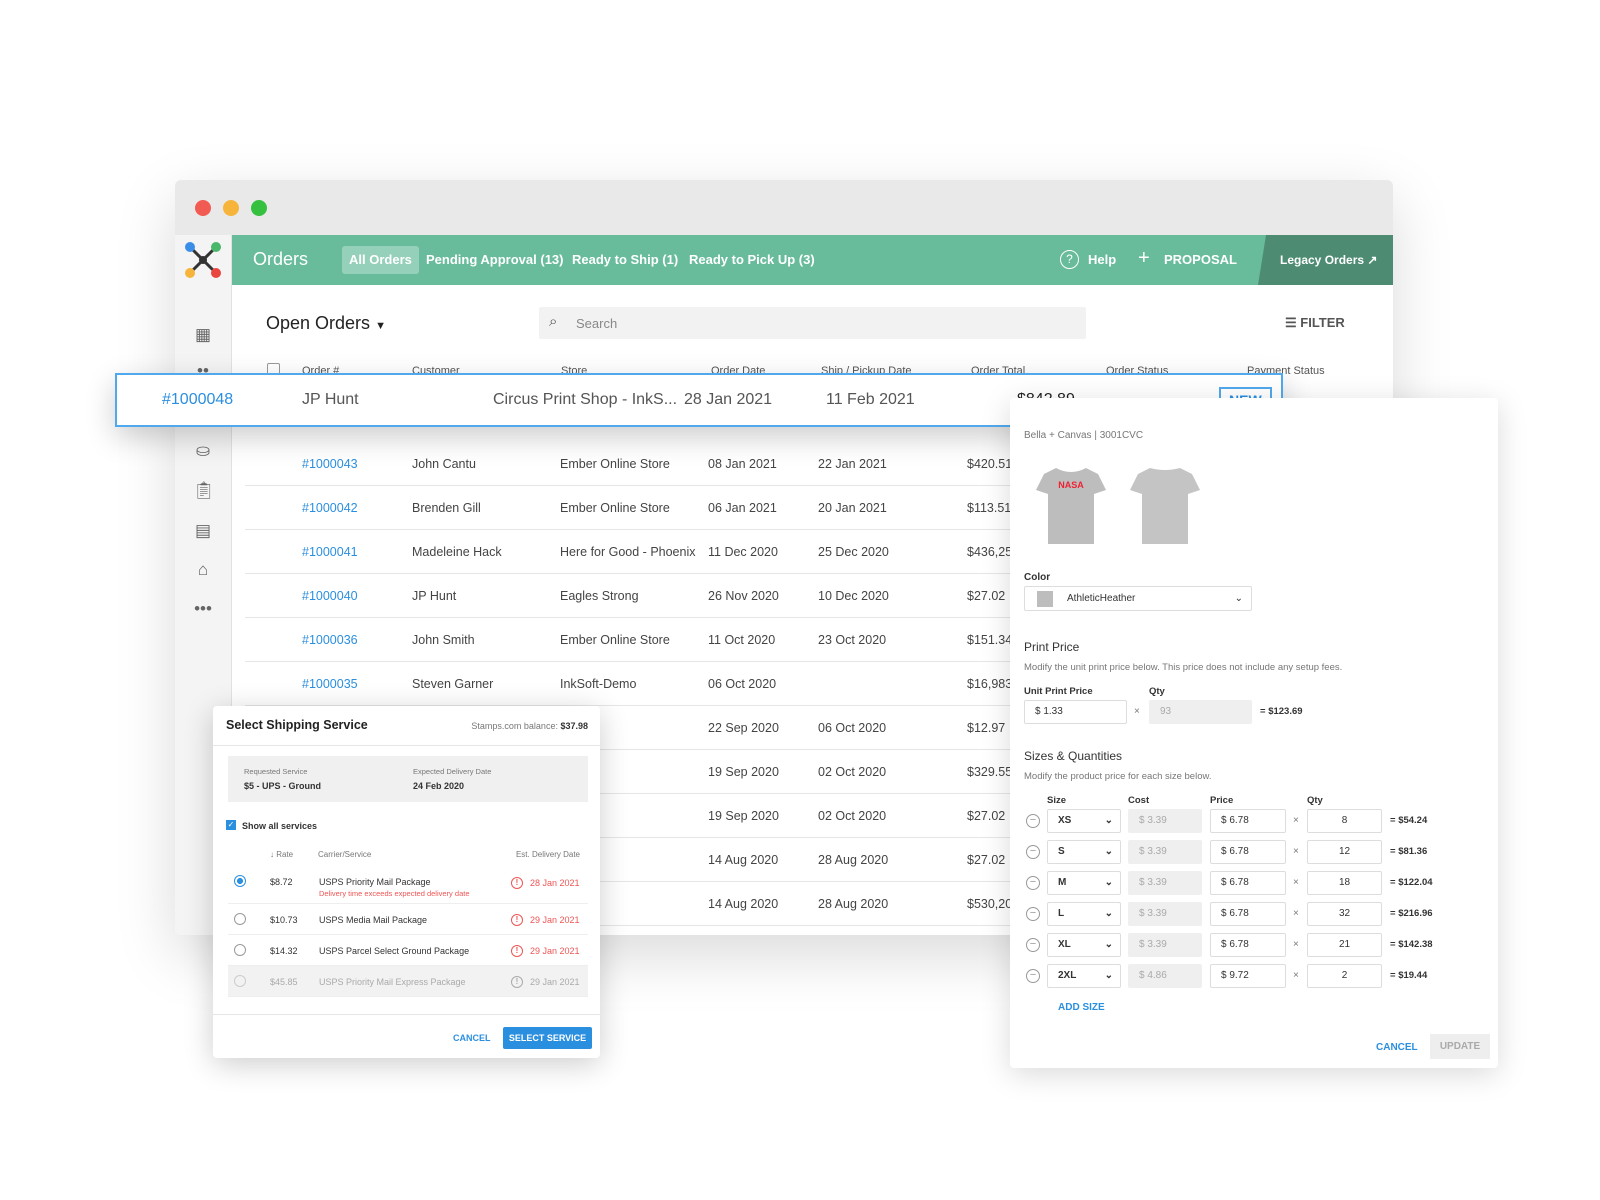  I want to click on basket-icon: ⛀, so click(203, 450).